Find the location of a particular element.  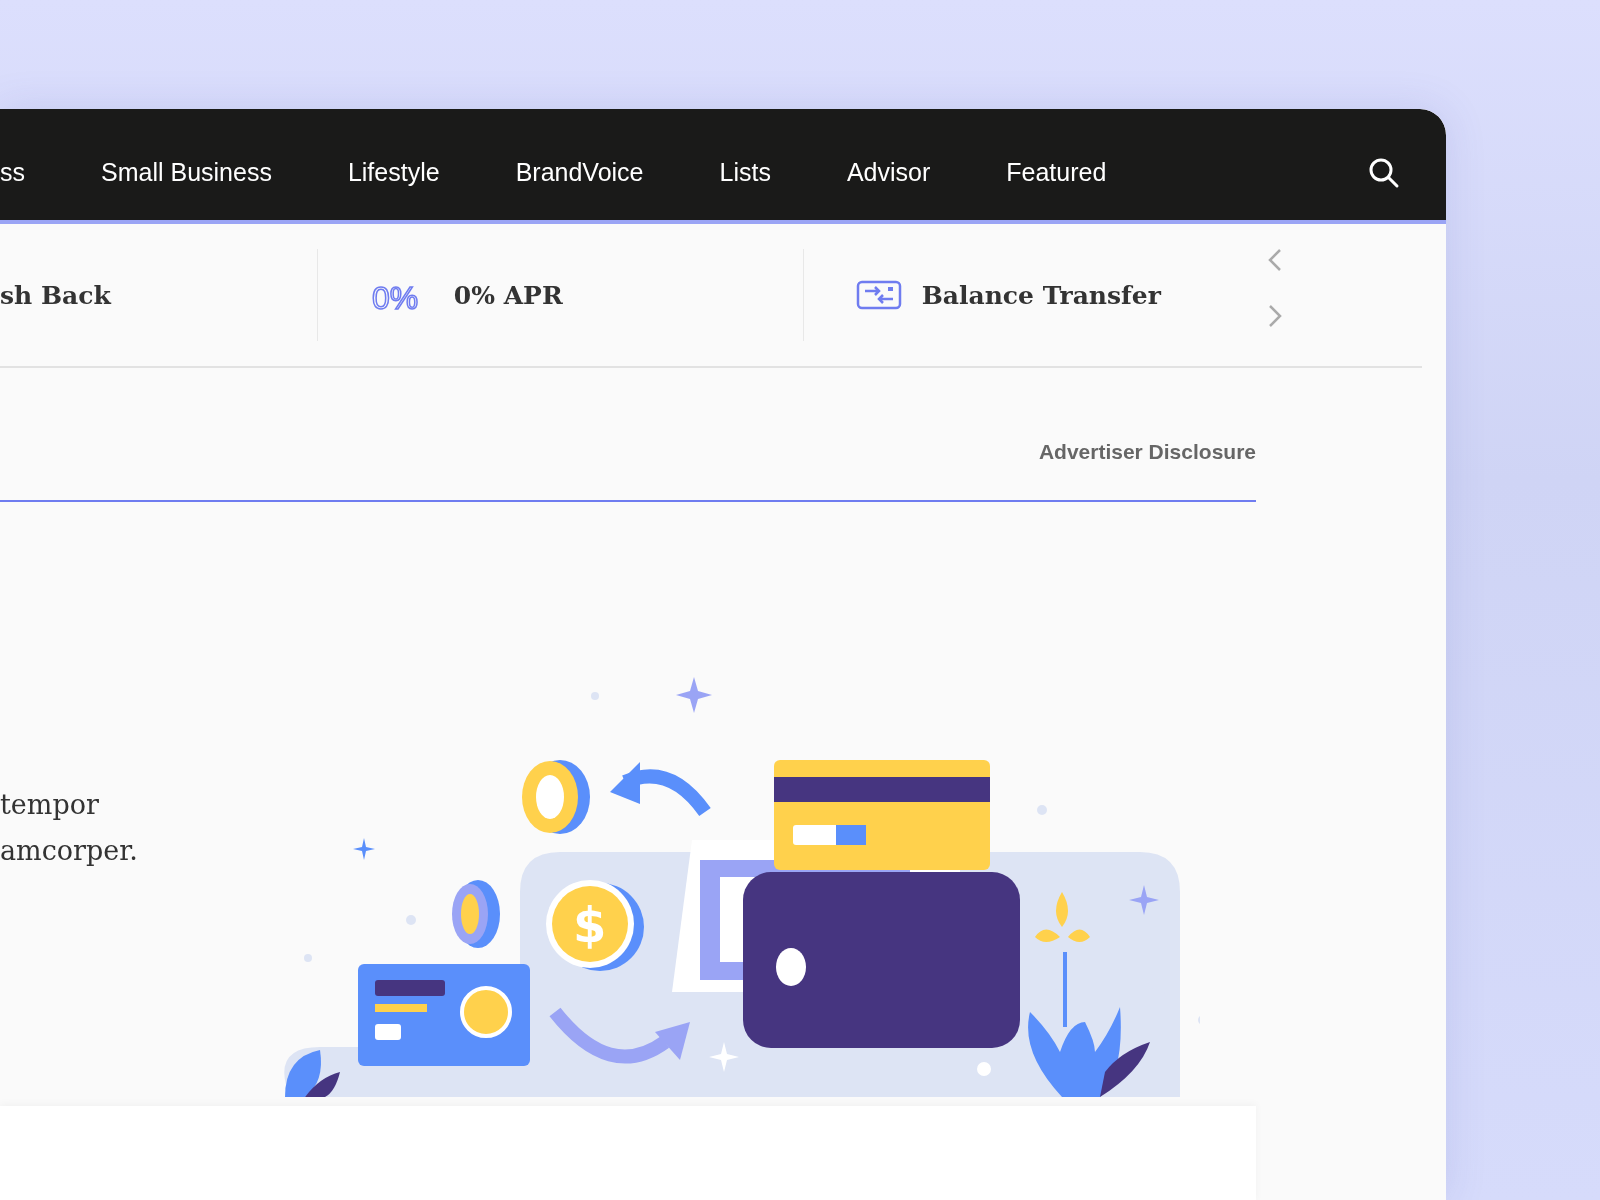

chevron-left-icon is located at coordinates (1275, 260).